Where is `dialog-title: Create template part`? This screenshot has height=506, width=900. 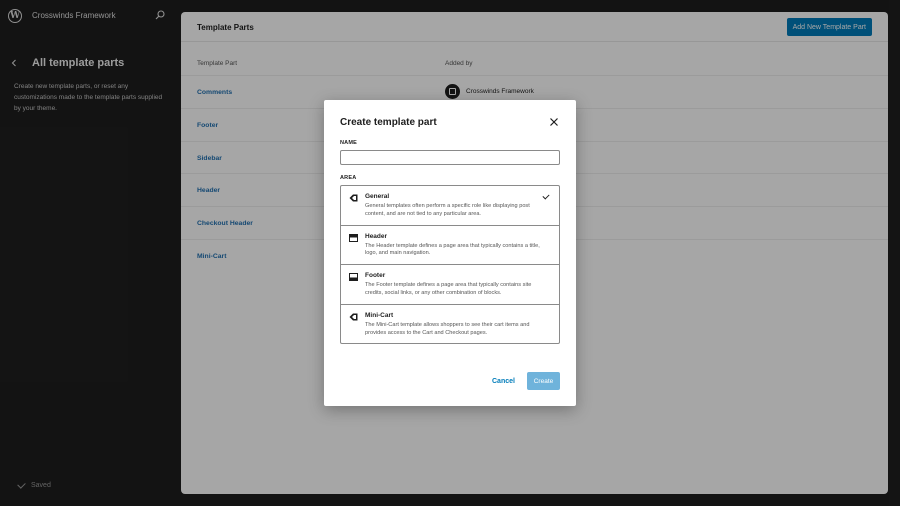
dialog-title: Create template part is located at coordinates (388, 122).